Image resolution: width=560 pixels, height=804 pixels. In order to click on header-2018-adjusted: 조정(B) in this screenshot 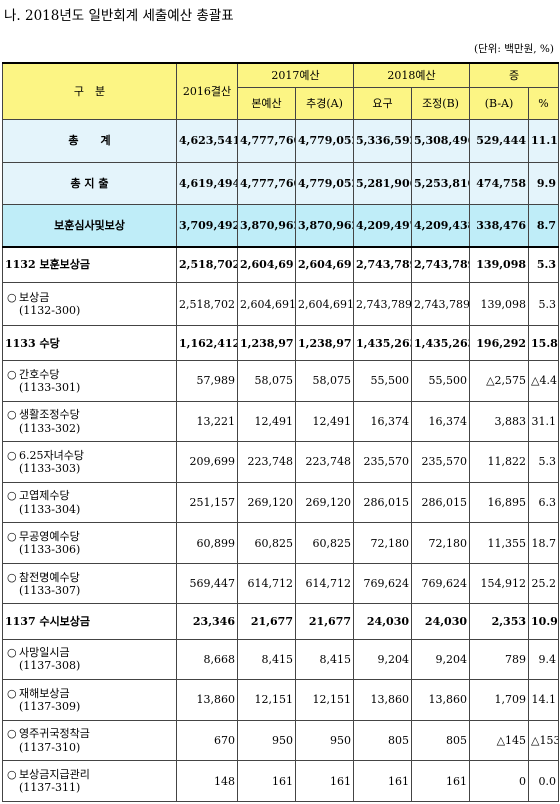, I will do `click(441, 104)`.